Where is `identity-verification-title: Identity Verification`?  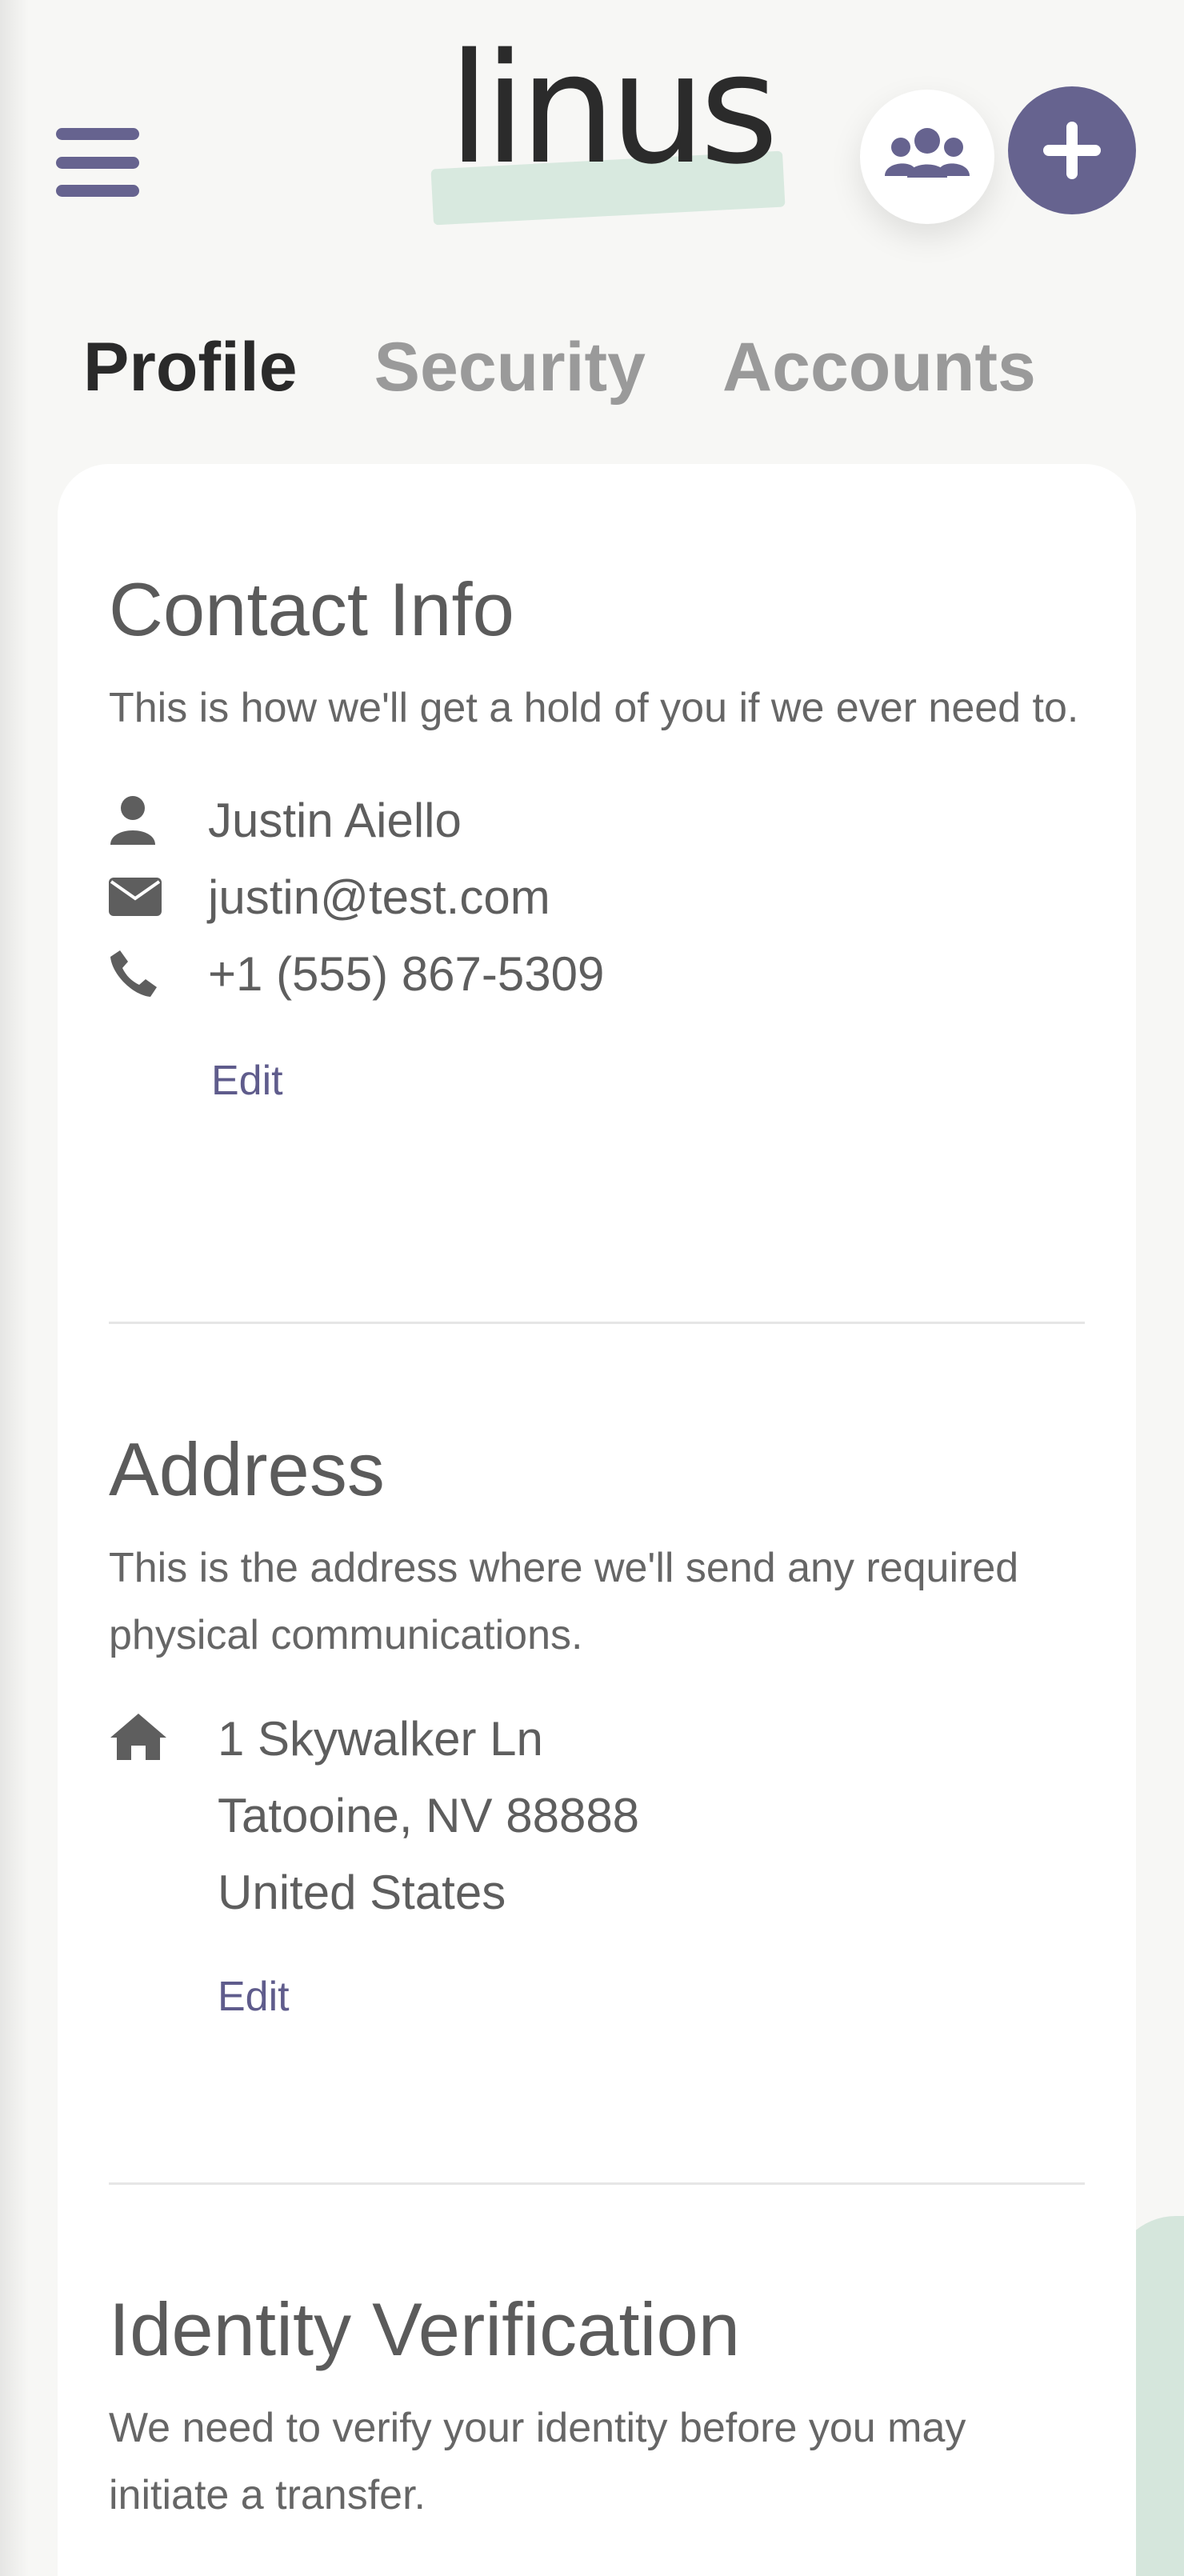 identity-verification-title: Identity Verification is located at coordinates (424, 2329).